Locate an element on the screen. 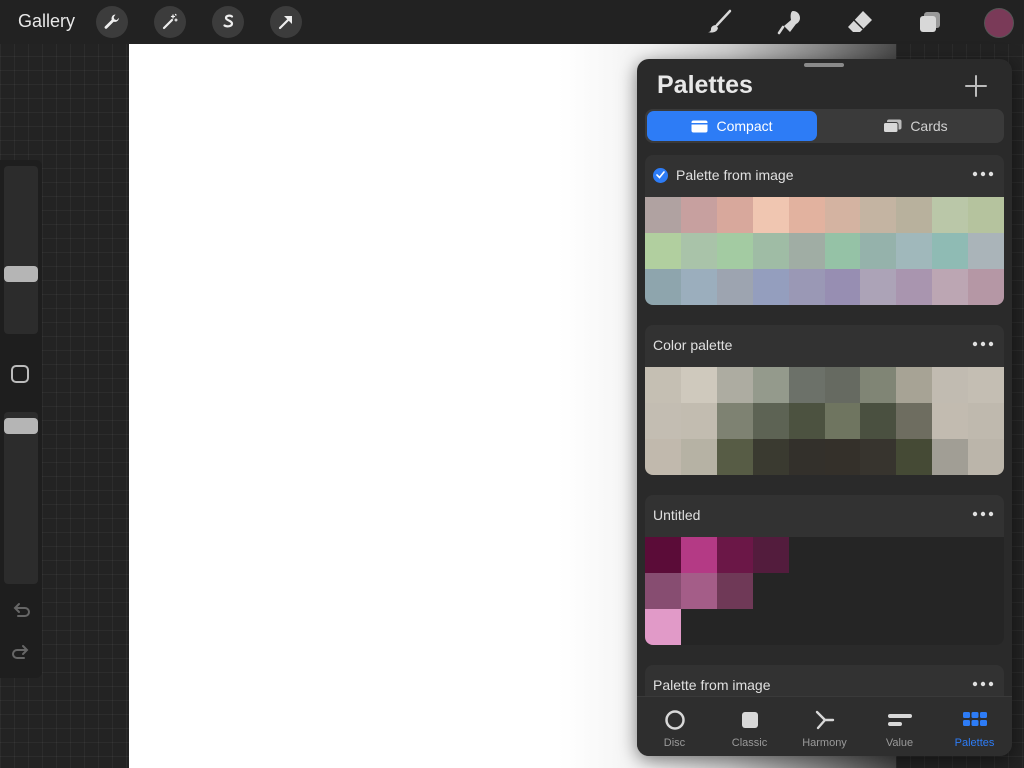 This screenshot has height=768, width=1024. palette-name: Color palette is located at coordinates (692, 345).